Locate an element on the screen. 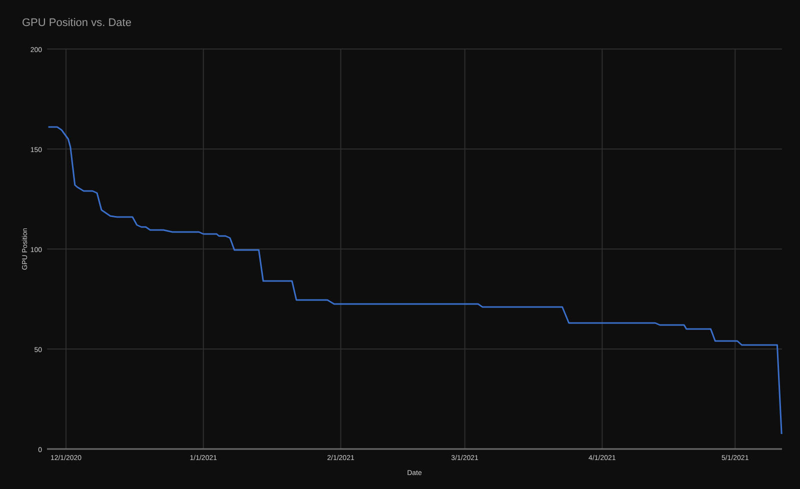 The width and height of the screenshot is (800, 489). chart-title: GPU Position vs. Date is located at coordinates (76, 23).